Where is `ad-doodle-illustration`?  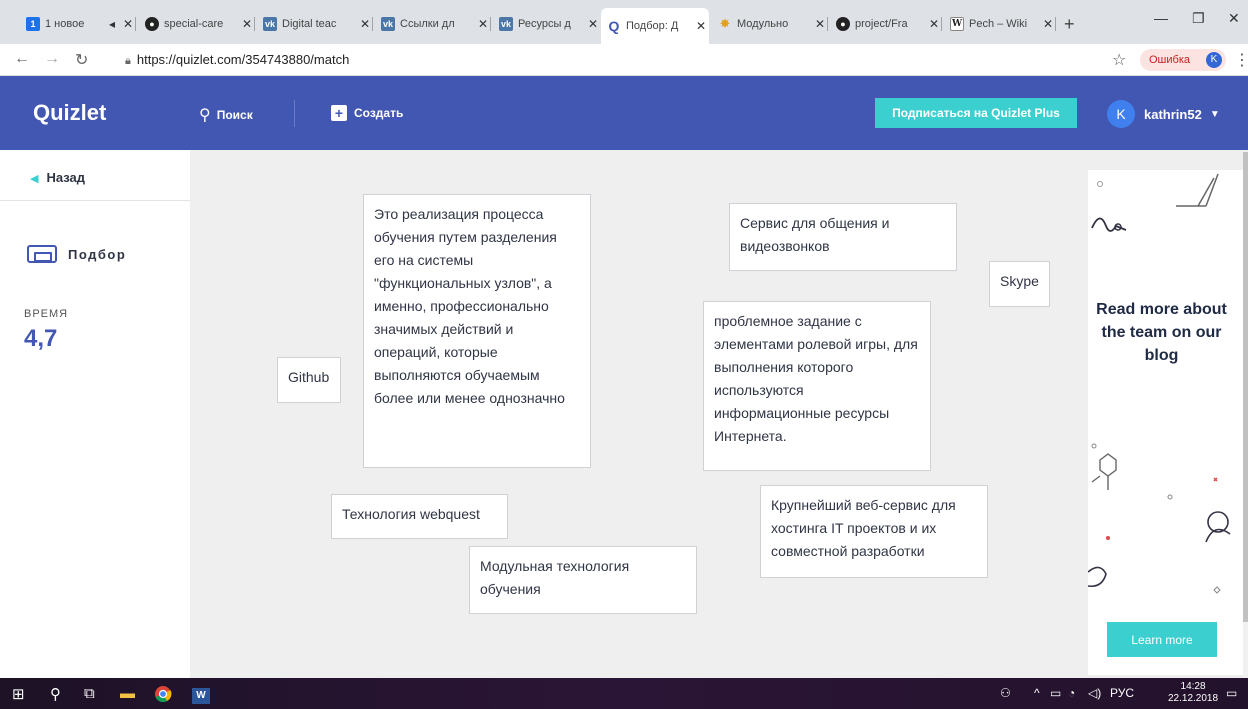
ad-doodle-illustration is located at coordinates (1159, 383).